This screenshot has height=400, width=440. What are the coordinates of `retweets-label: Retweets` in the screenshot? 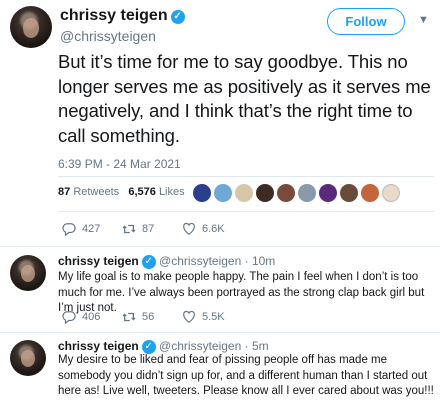 It's located at (96, 192).